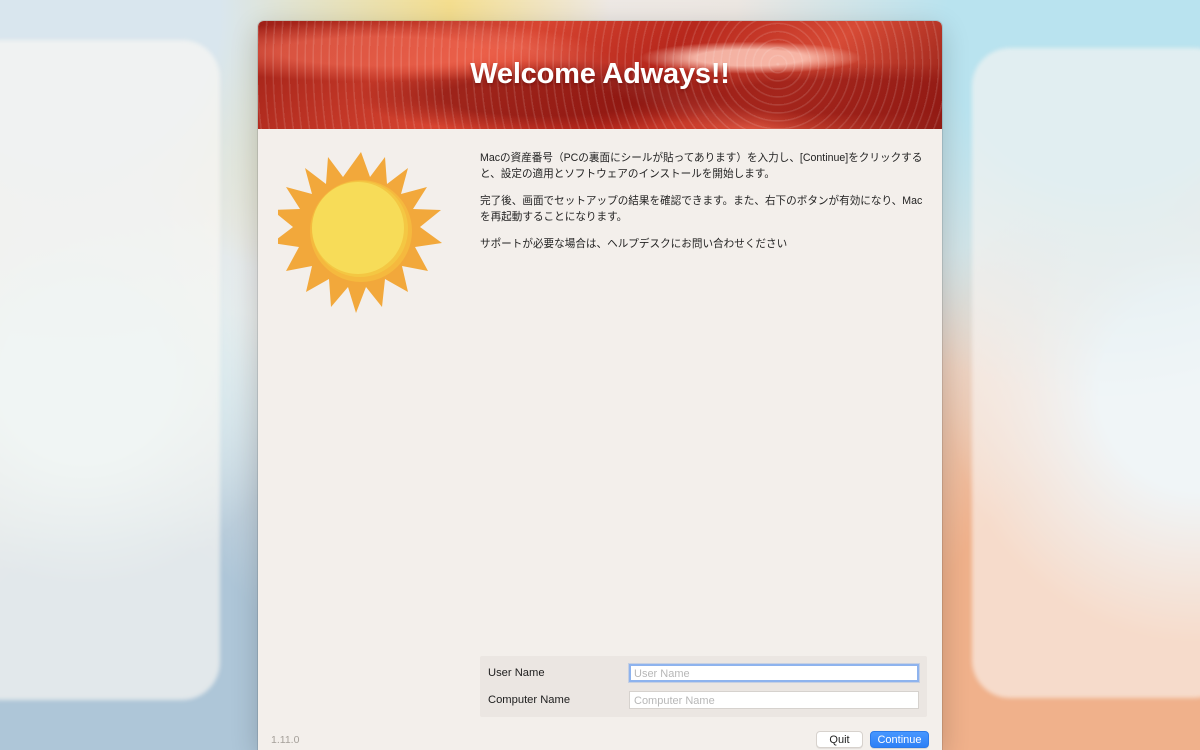 The image size is (1200, 750). I want to click on user-name-row: User Name, so click(703, 676).